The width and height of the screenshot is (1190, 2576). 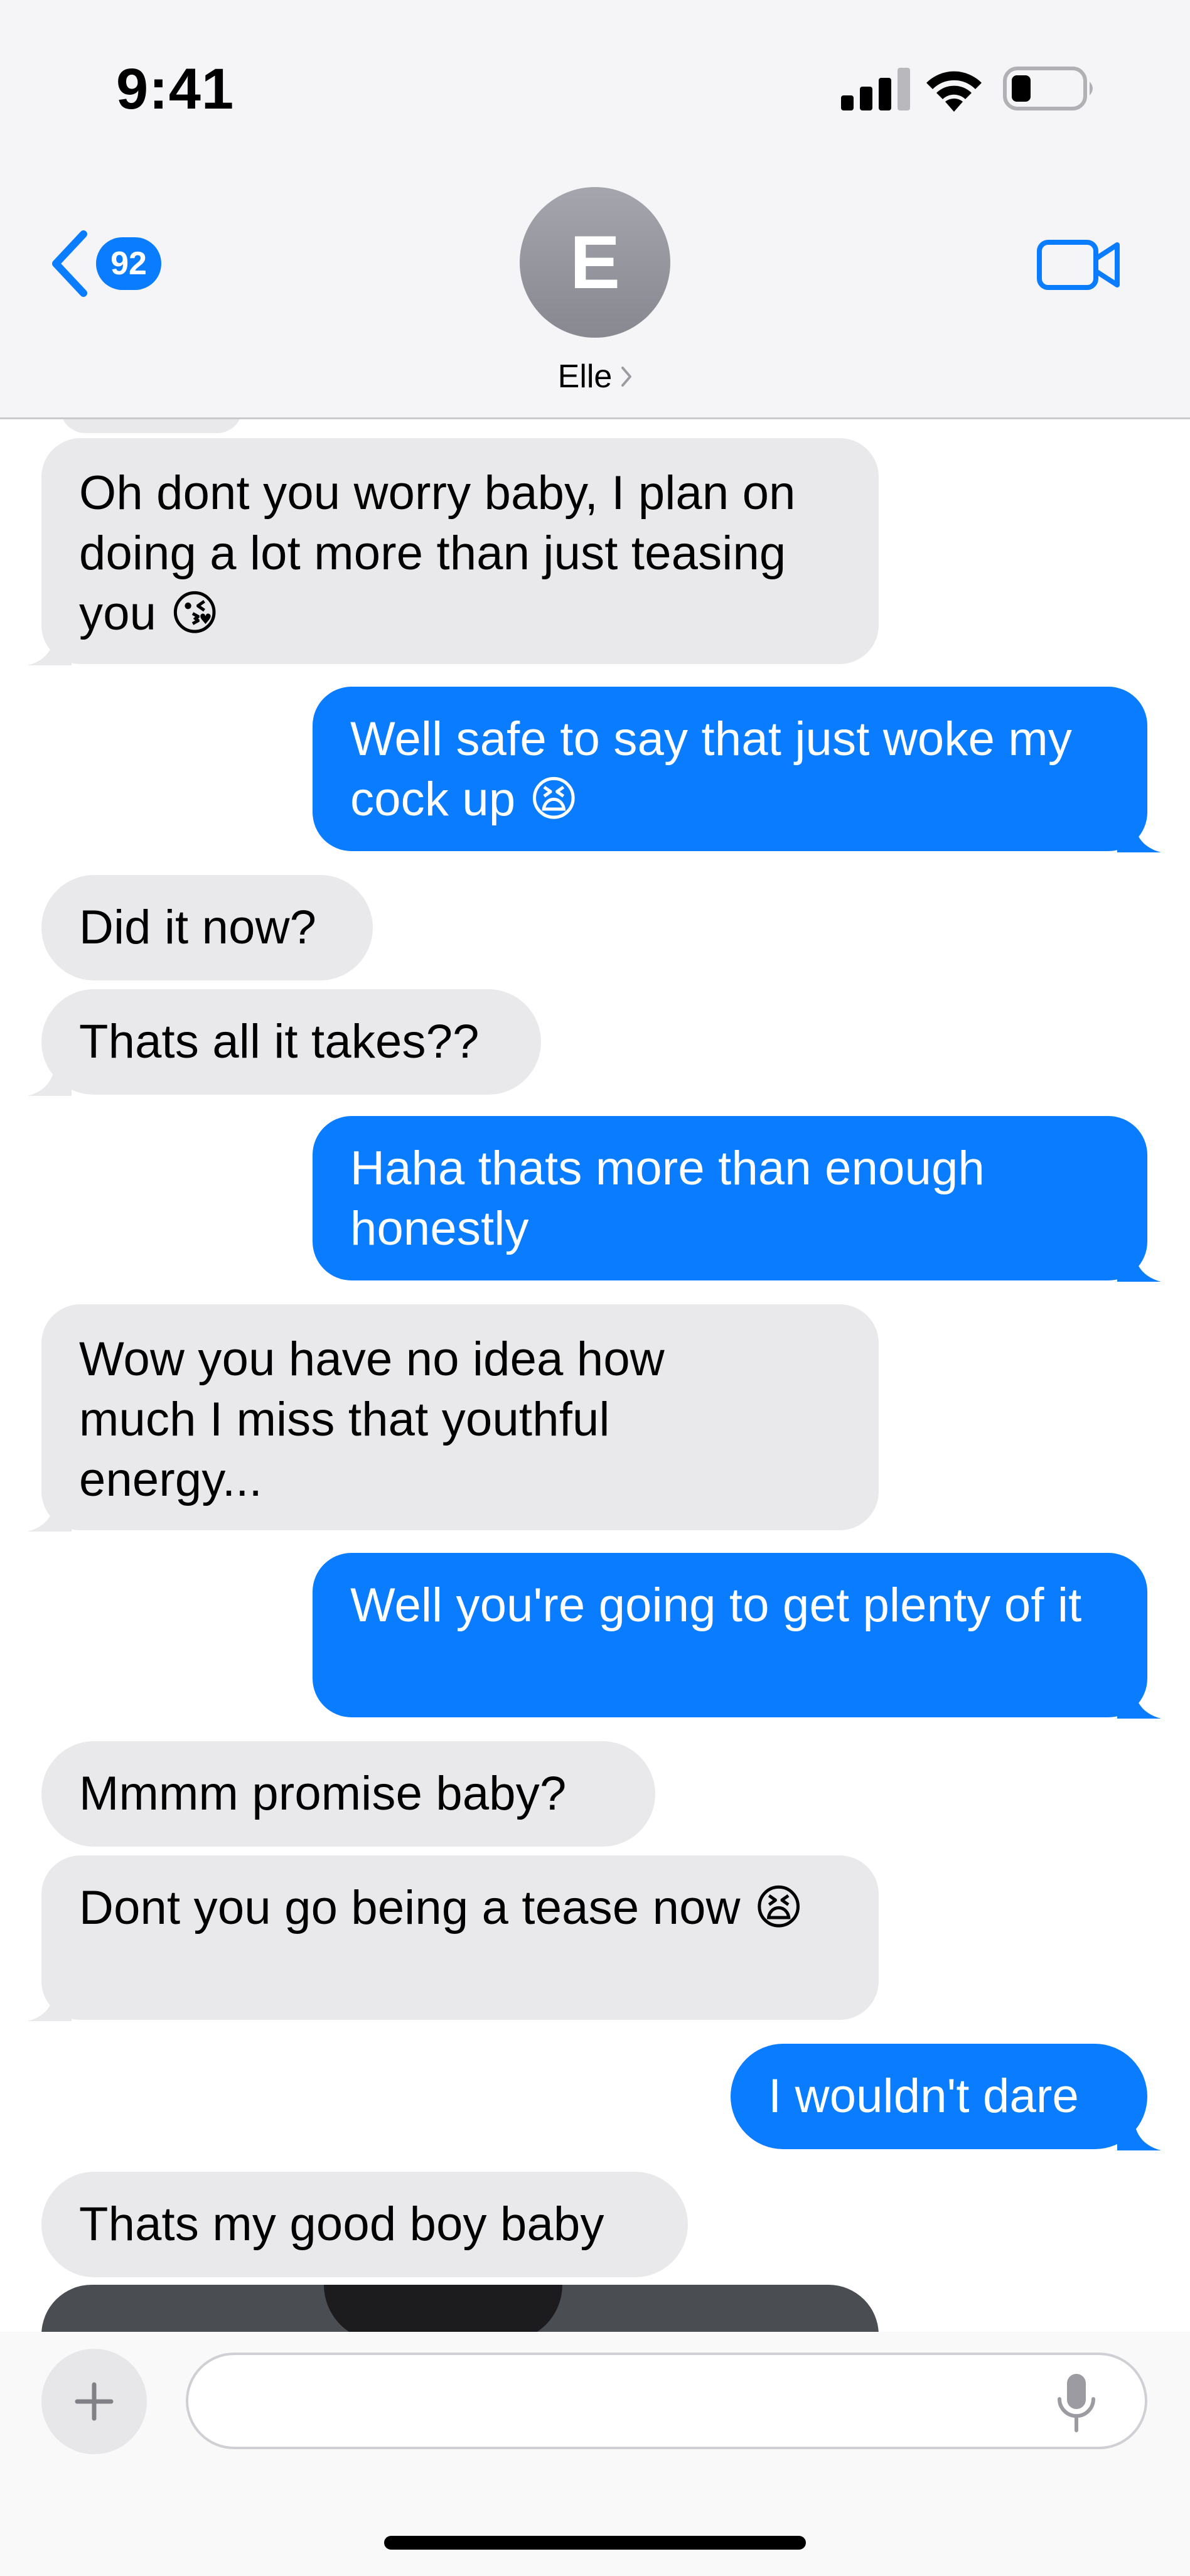 I want to click on contact-avatar: E, so click(x=595, y=262).